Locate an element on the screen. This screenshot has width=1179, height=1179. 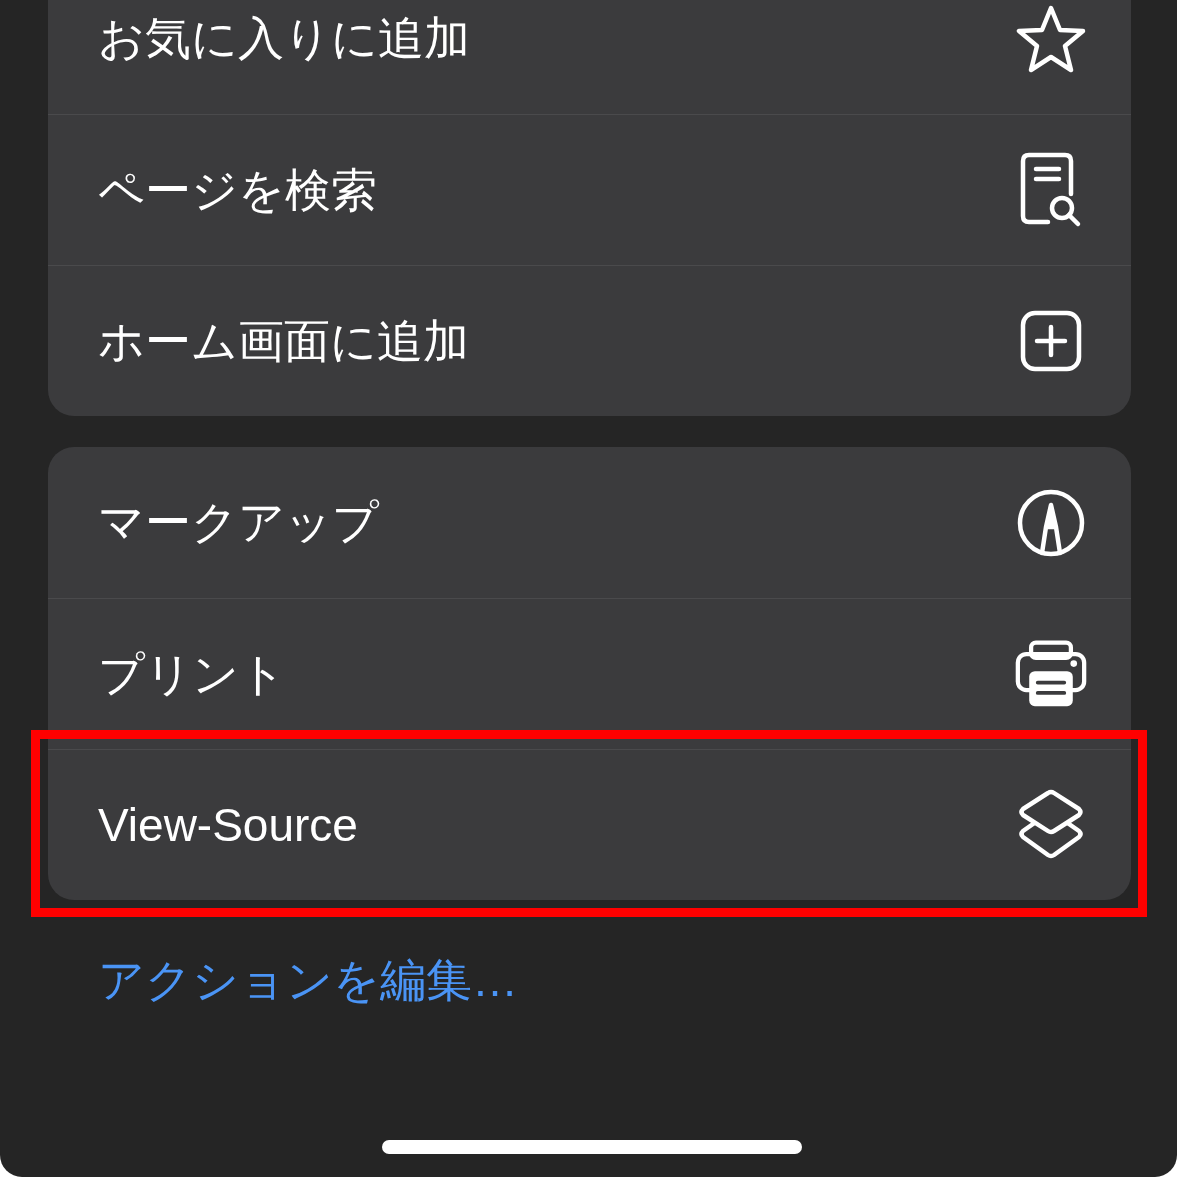
pen-circle-icon is located at coordinates (1051, 522).